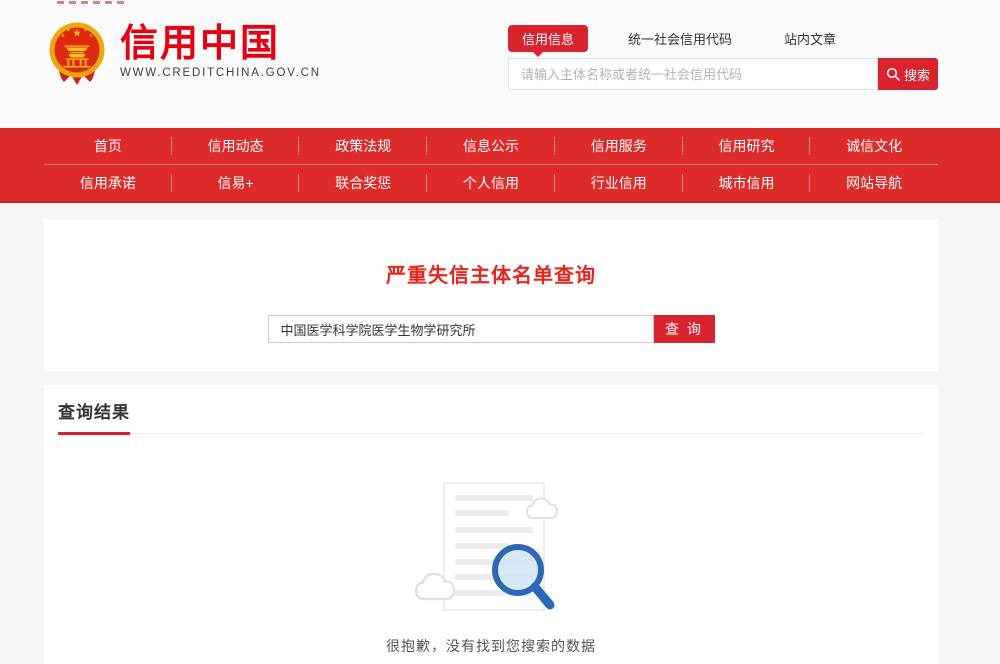 This screenshot has width=1000, height=664. I want to click on nav-row-1: 首页 信用动态 政策法规 信息公示 信用服务 信用研究 诚信文化, so click(491, 146).